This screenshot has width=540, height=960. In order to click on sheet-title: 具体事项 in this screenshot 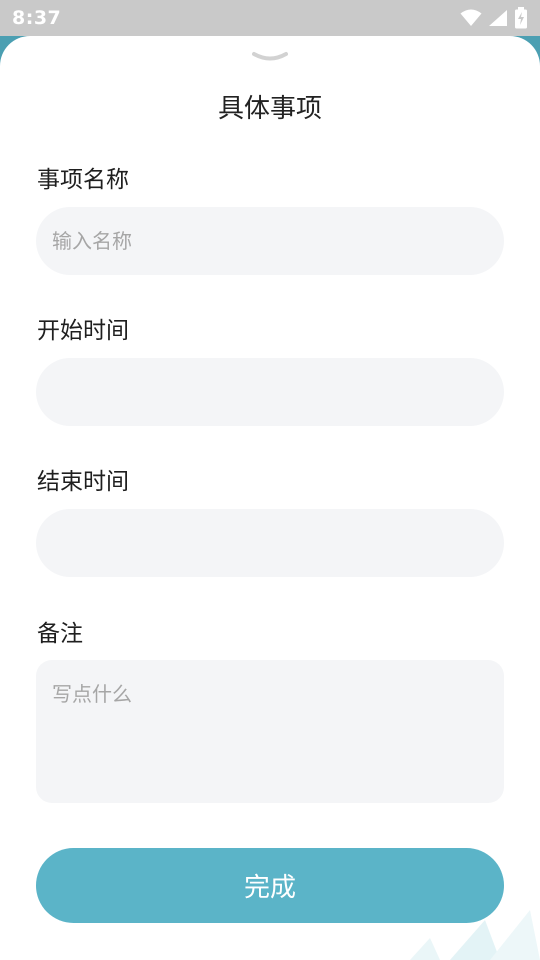, I will do `click(269, 109)`.